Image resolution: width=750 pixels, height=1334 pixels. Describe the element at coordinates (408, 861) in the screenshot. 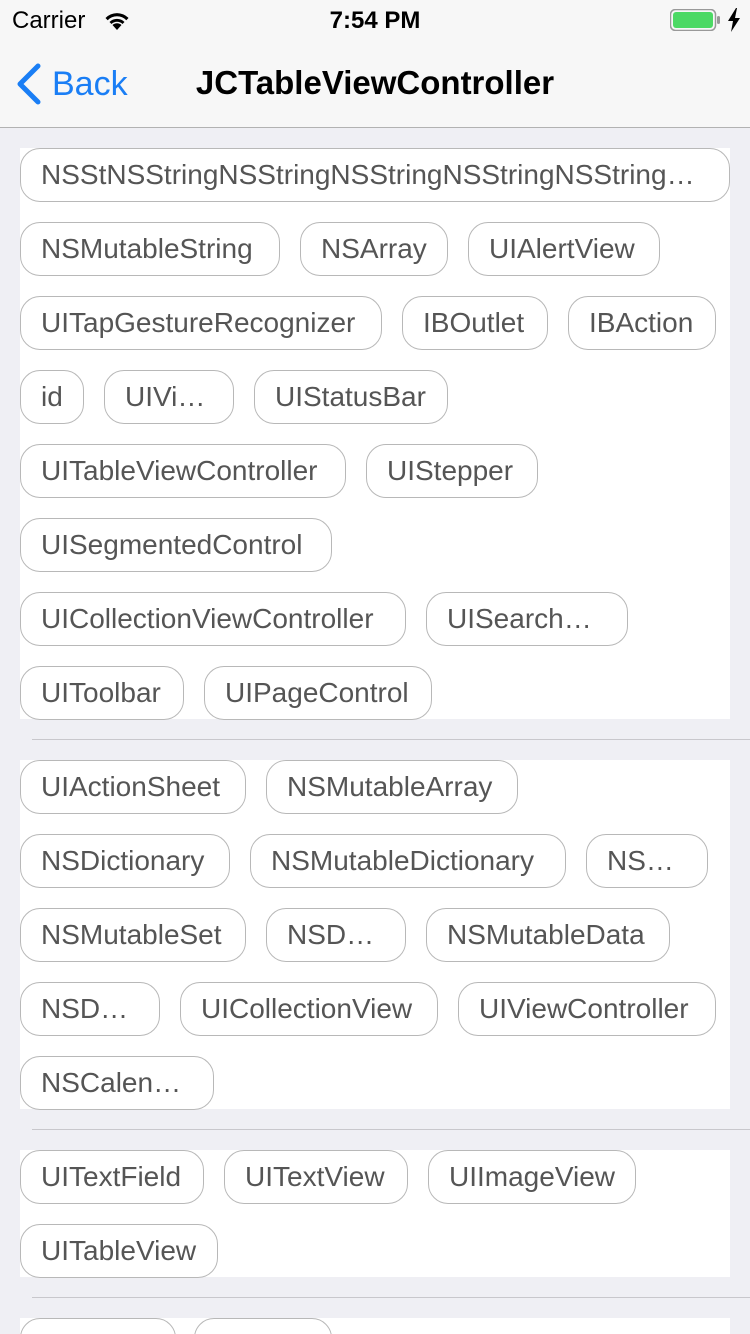

I see `tag-item: NSMutableDictionary` at that location.